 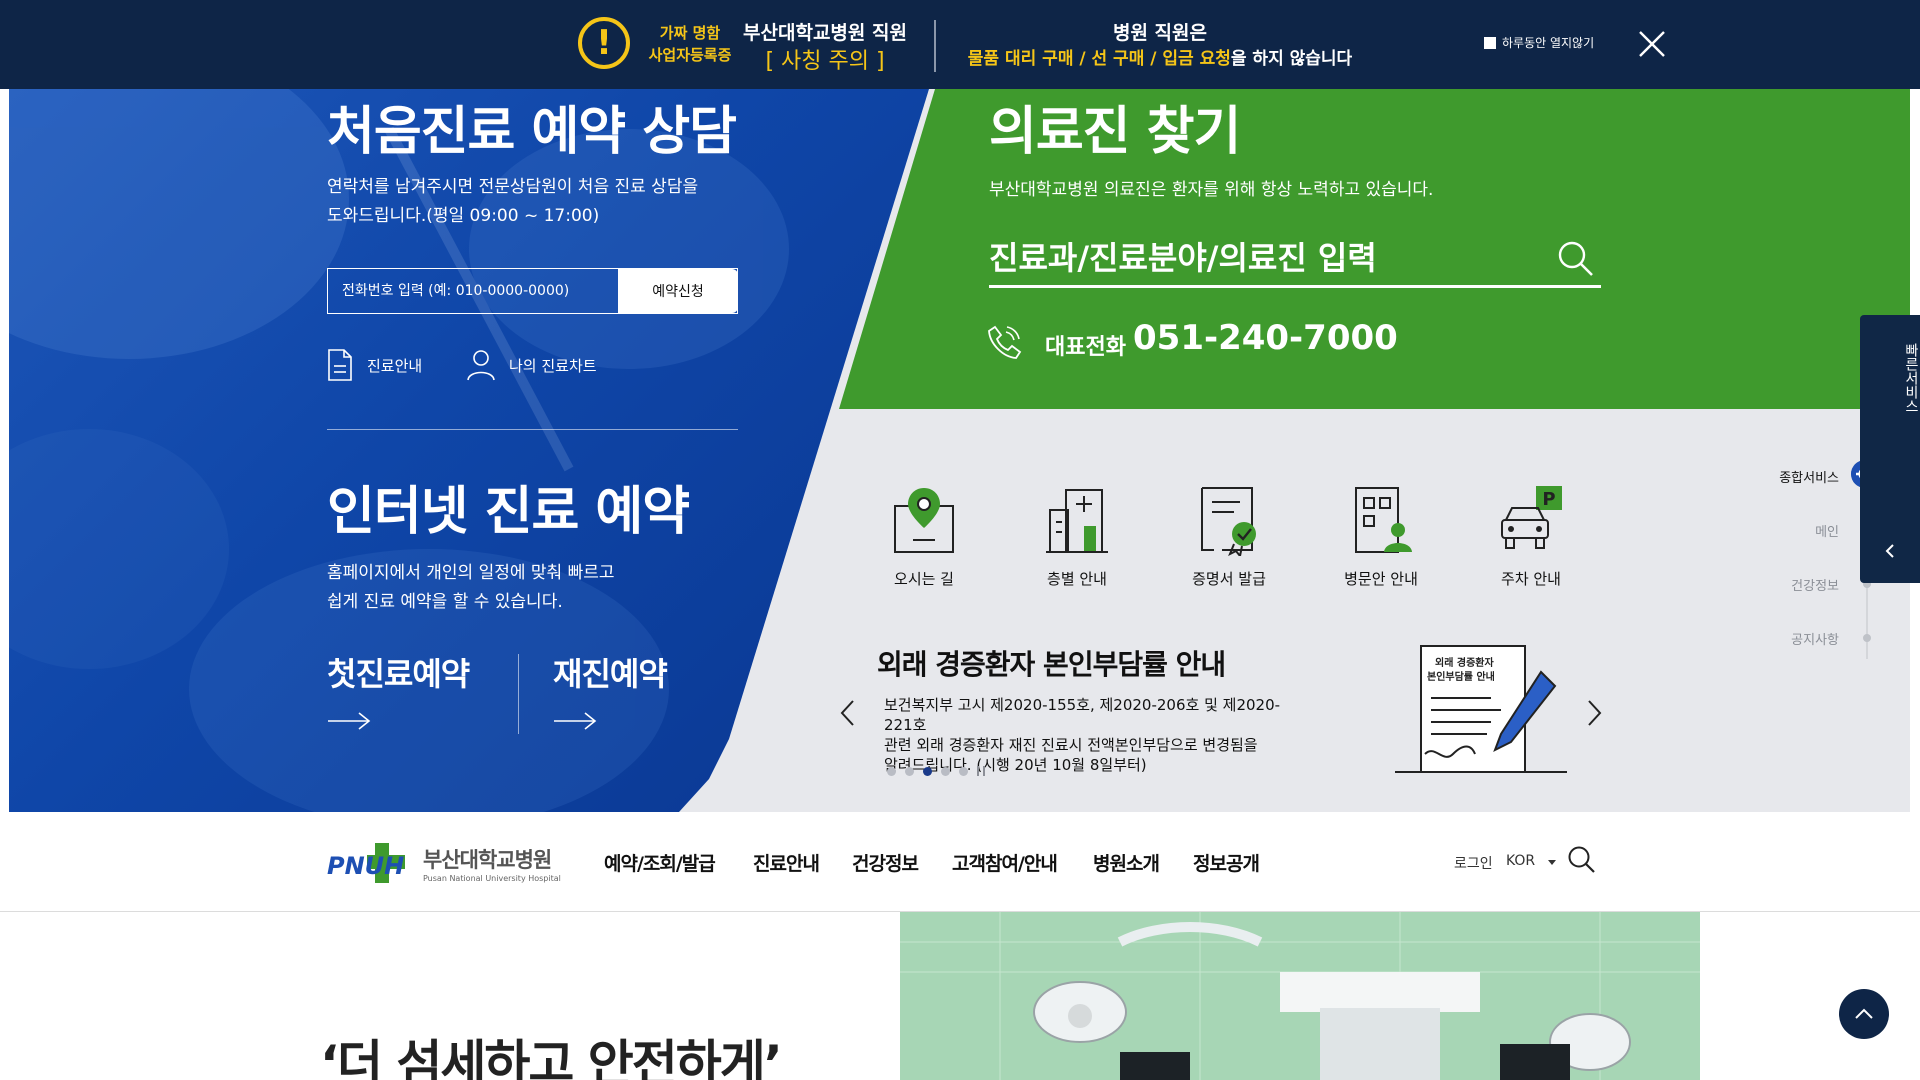 What do you see at coordinates (1520, 861) in the screenshot?
I see `language-select: KOR` at bounding box center [1520, 861].